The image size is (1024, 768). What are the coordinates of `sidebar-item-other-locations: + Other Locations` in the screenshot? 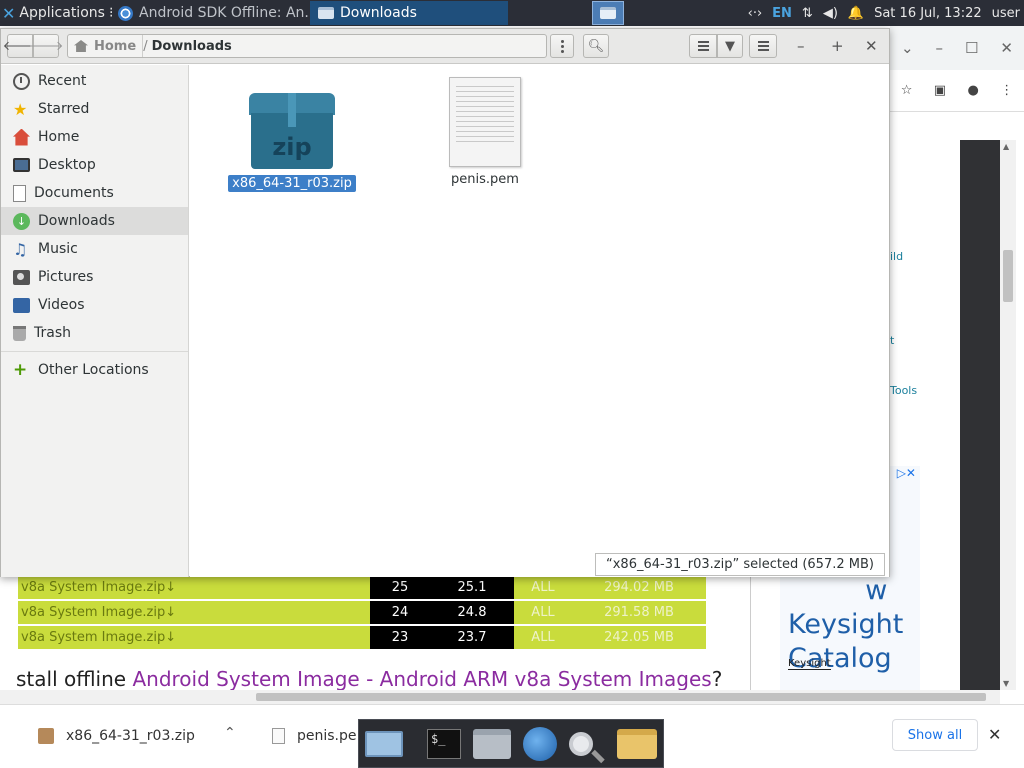 It's located at (94, 370).